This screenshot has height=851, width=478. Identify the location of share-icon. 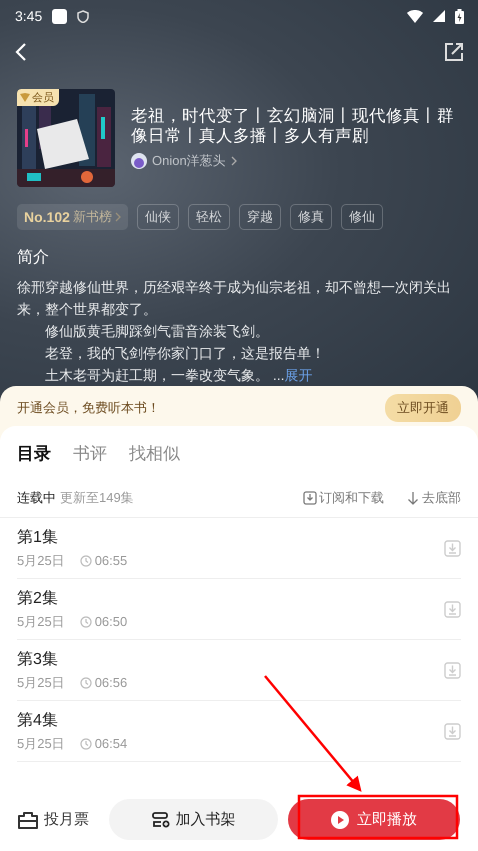
(454, 52).